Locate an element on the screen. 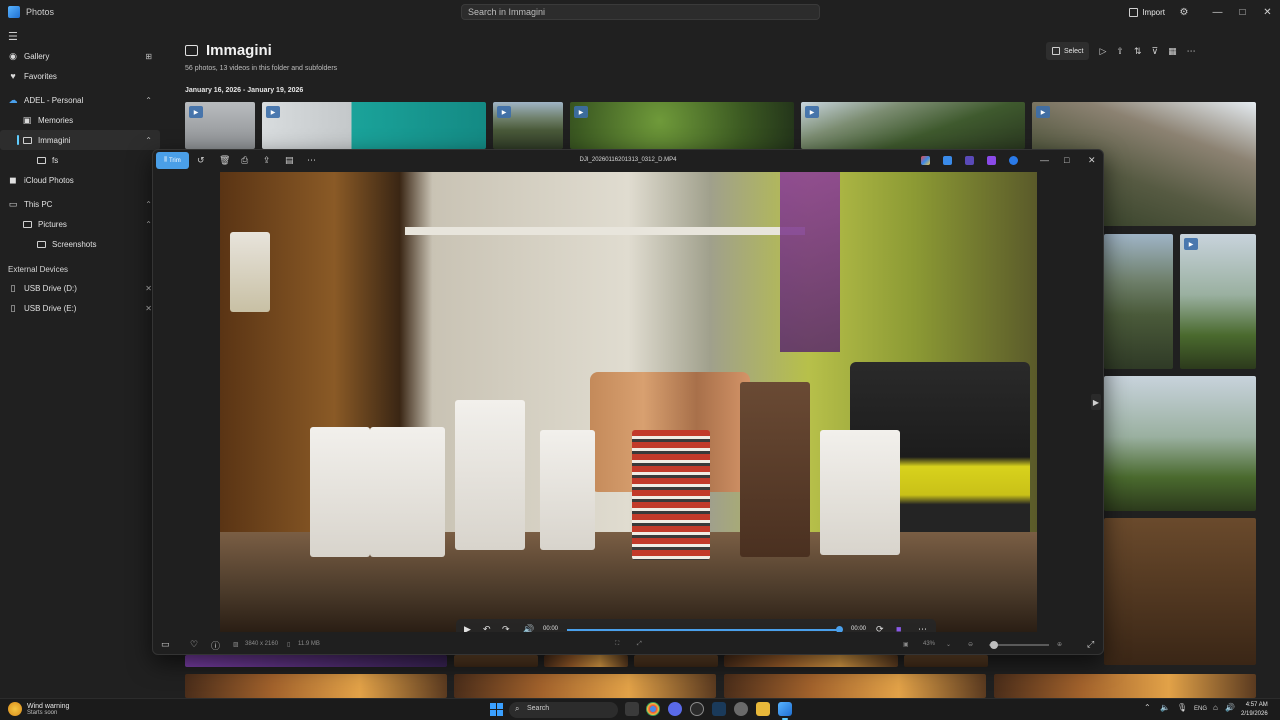 The height and width of the screenshot is (720, 1280). start-button-icon is located at coordinates (496, 709).